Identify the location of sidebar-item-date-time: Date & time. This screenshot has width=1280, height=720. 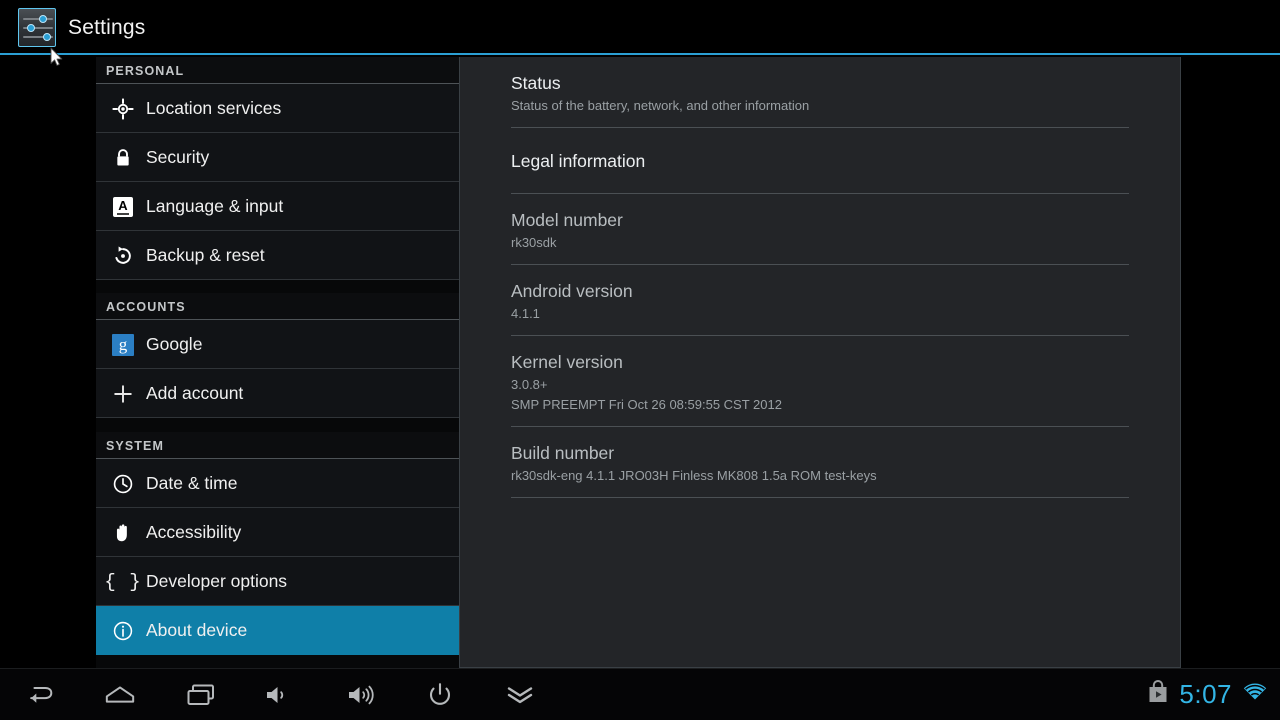
(277, 483).